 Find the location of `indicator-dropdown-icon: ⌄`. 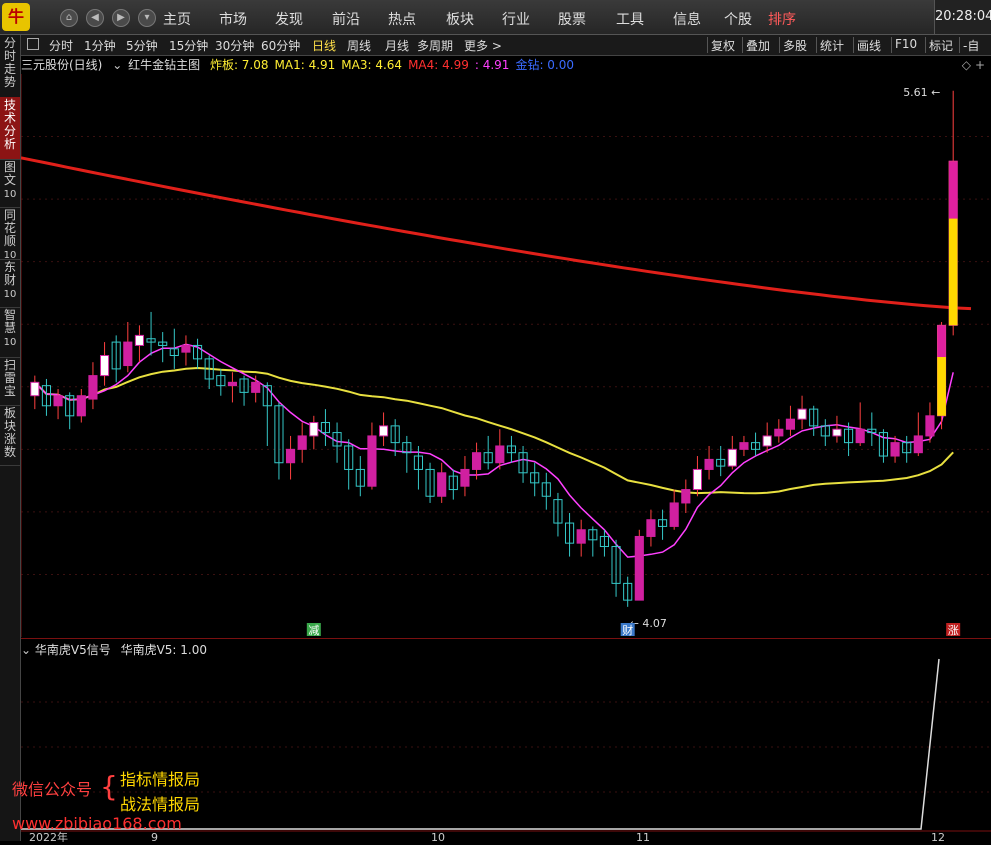

indicator-dropdown-icon: ⌄ is located at coordinates (117, 65).